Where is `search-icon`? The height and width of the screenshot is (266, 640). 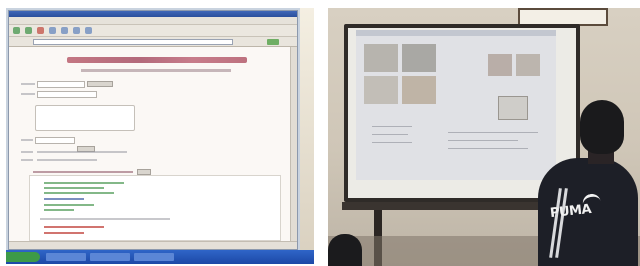 search-icon is located at coordinates (76, 30).